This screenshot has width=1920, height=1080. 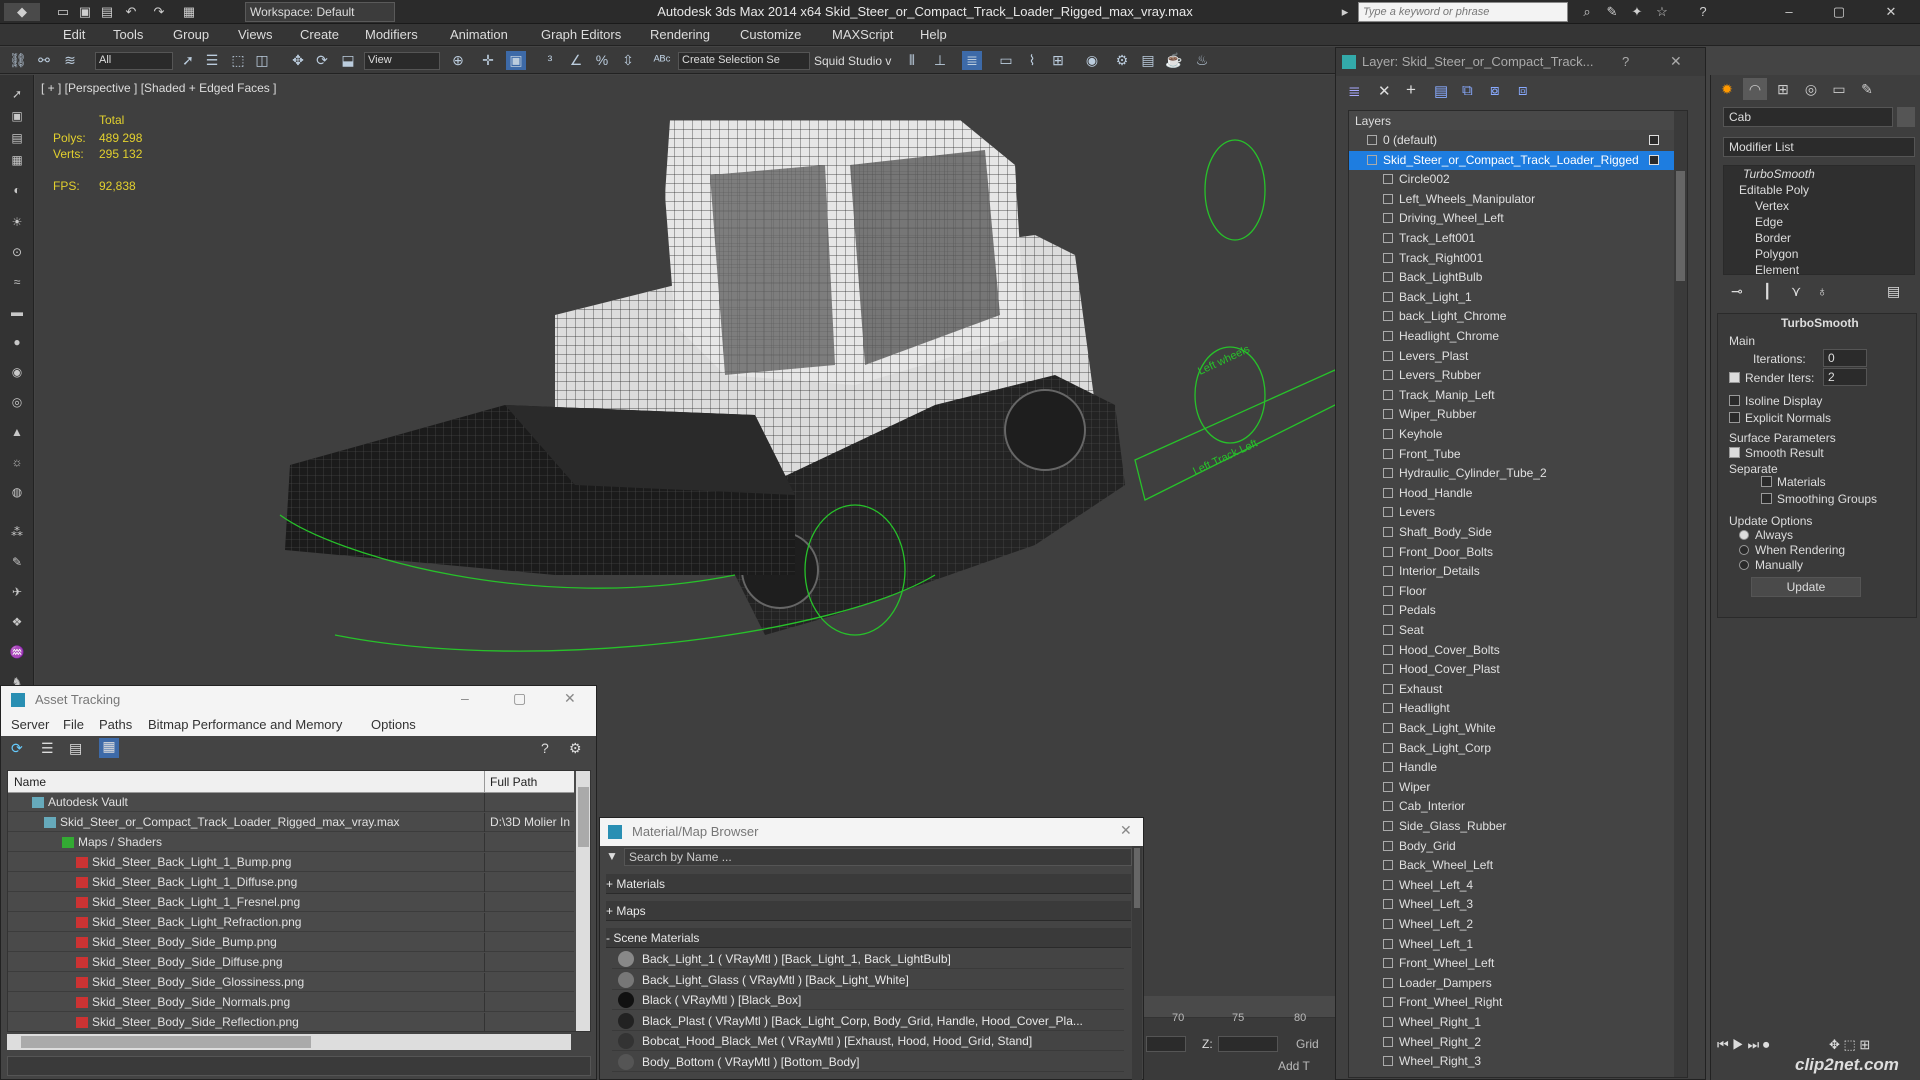 What do you see at coordinates (393, 724) in the screenshot?
I see `asset-menu-options: Options` at bounding box center [393, 724].